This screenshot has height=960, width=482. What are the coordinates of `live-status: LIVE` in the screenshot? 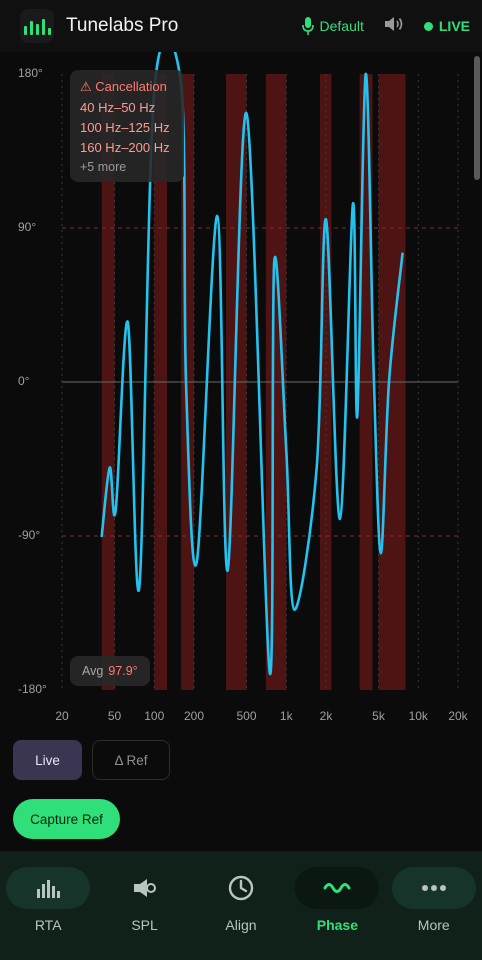 It's located at (446, 26).